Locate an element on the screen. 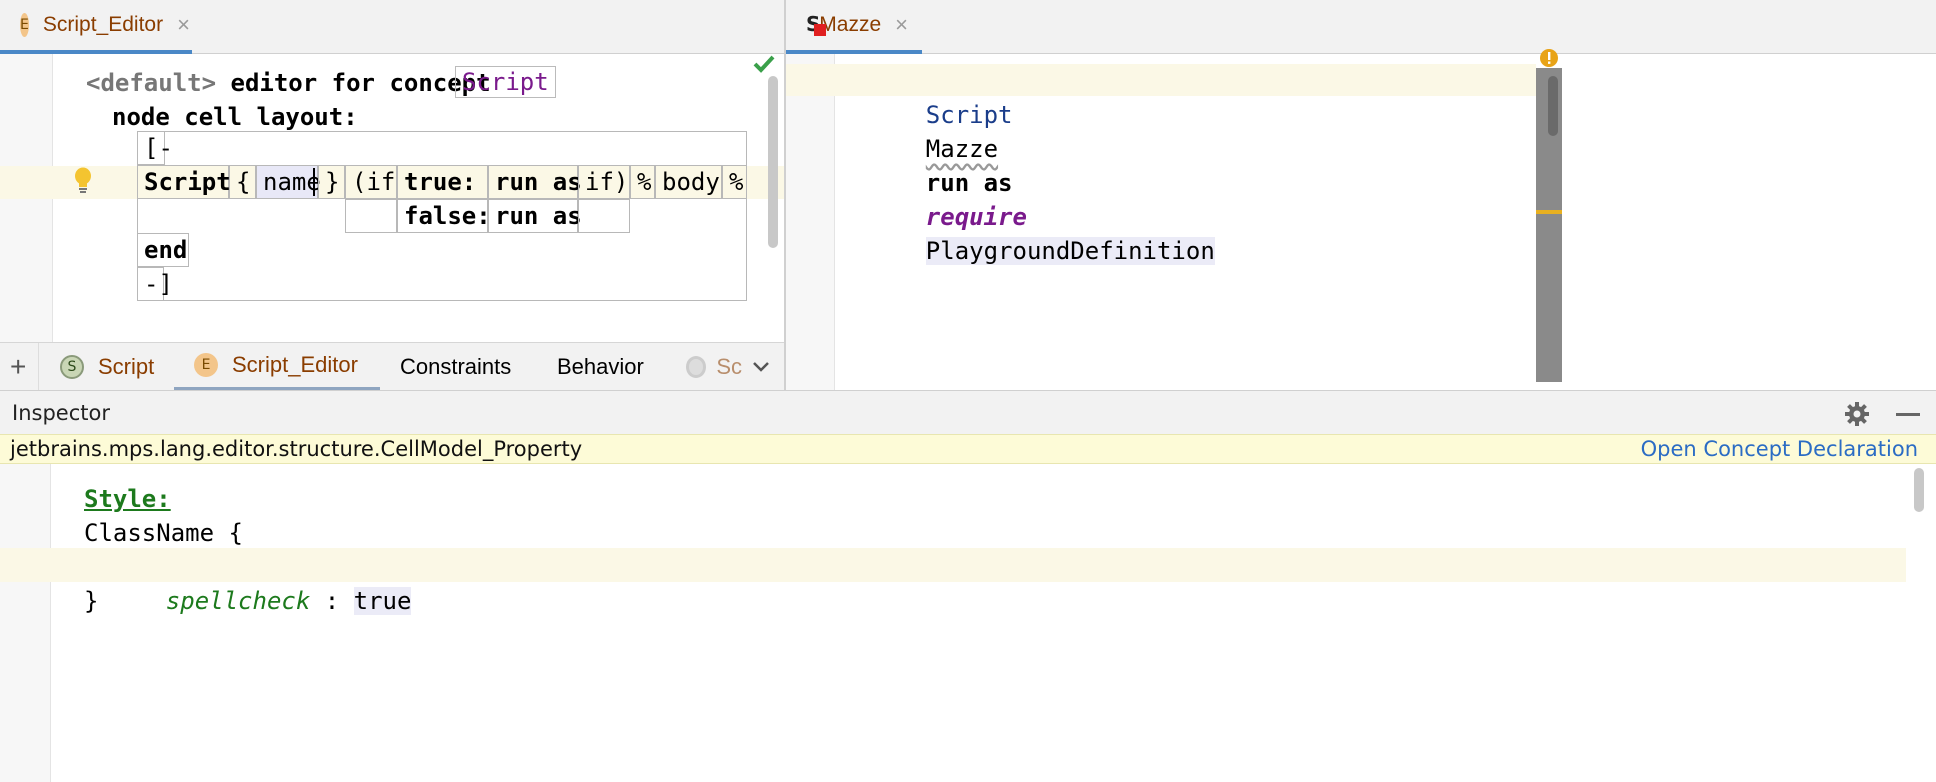 This screenshot has width=1936, height=782. if-cell: (if is located at coordinates (371, 182).